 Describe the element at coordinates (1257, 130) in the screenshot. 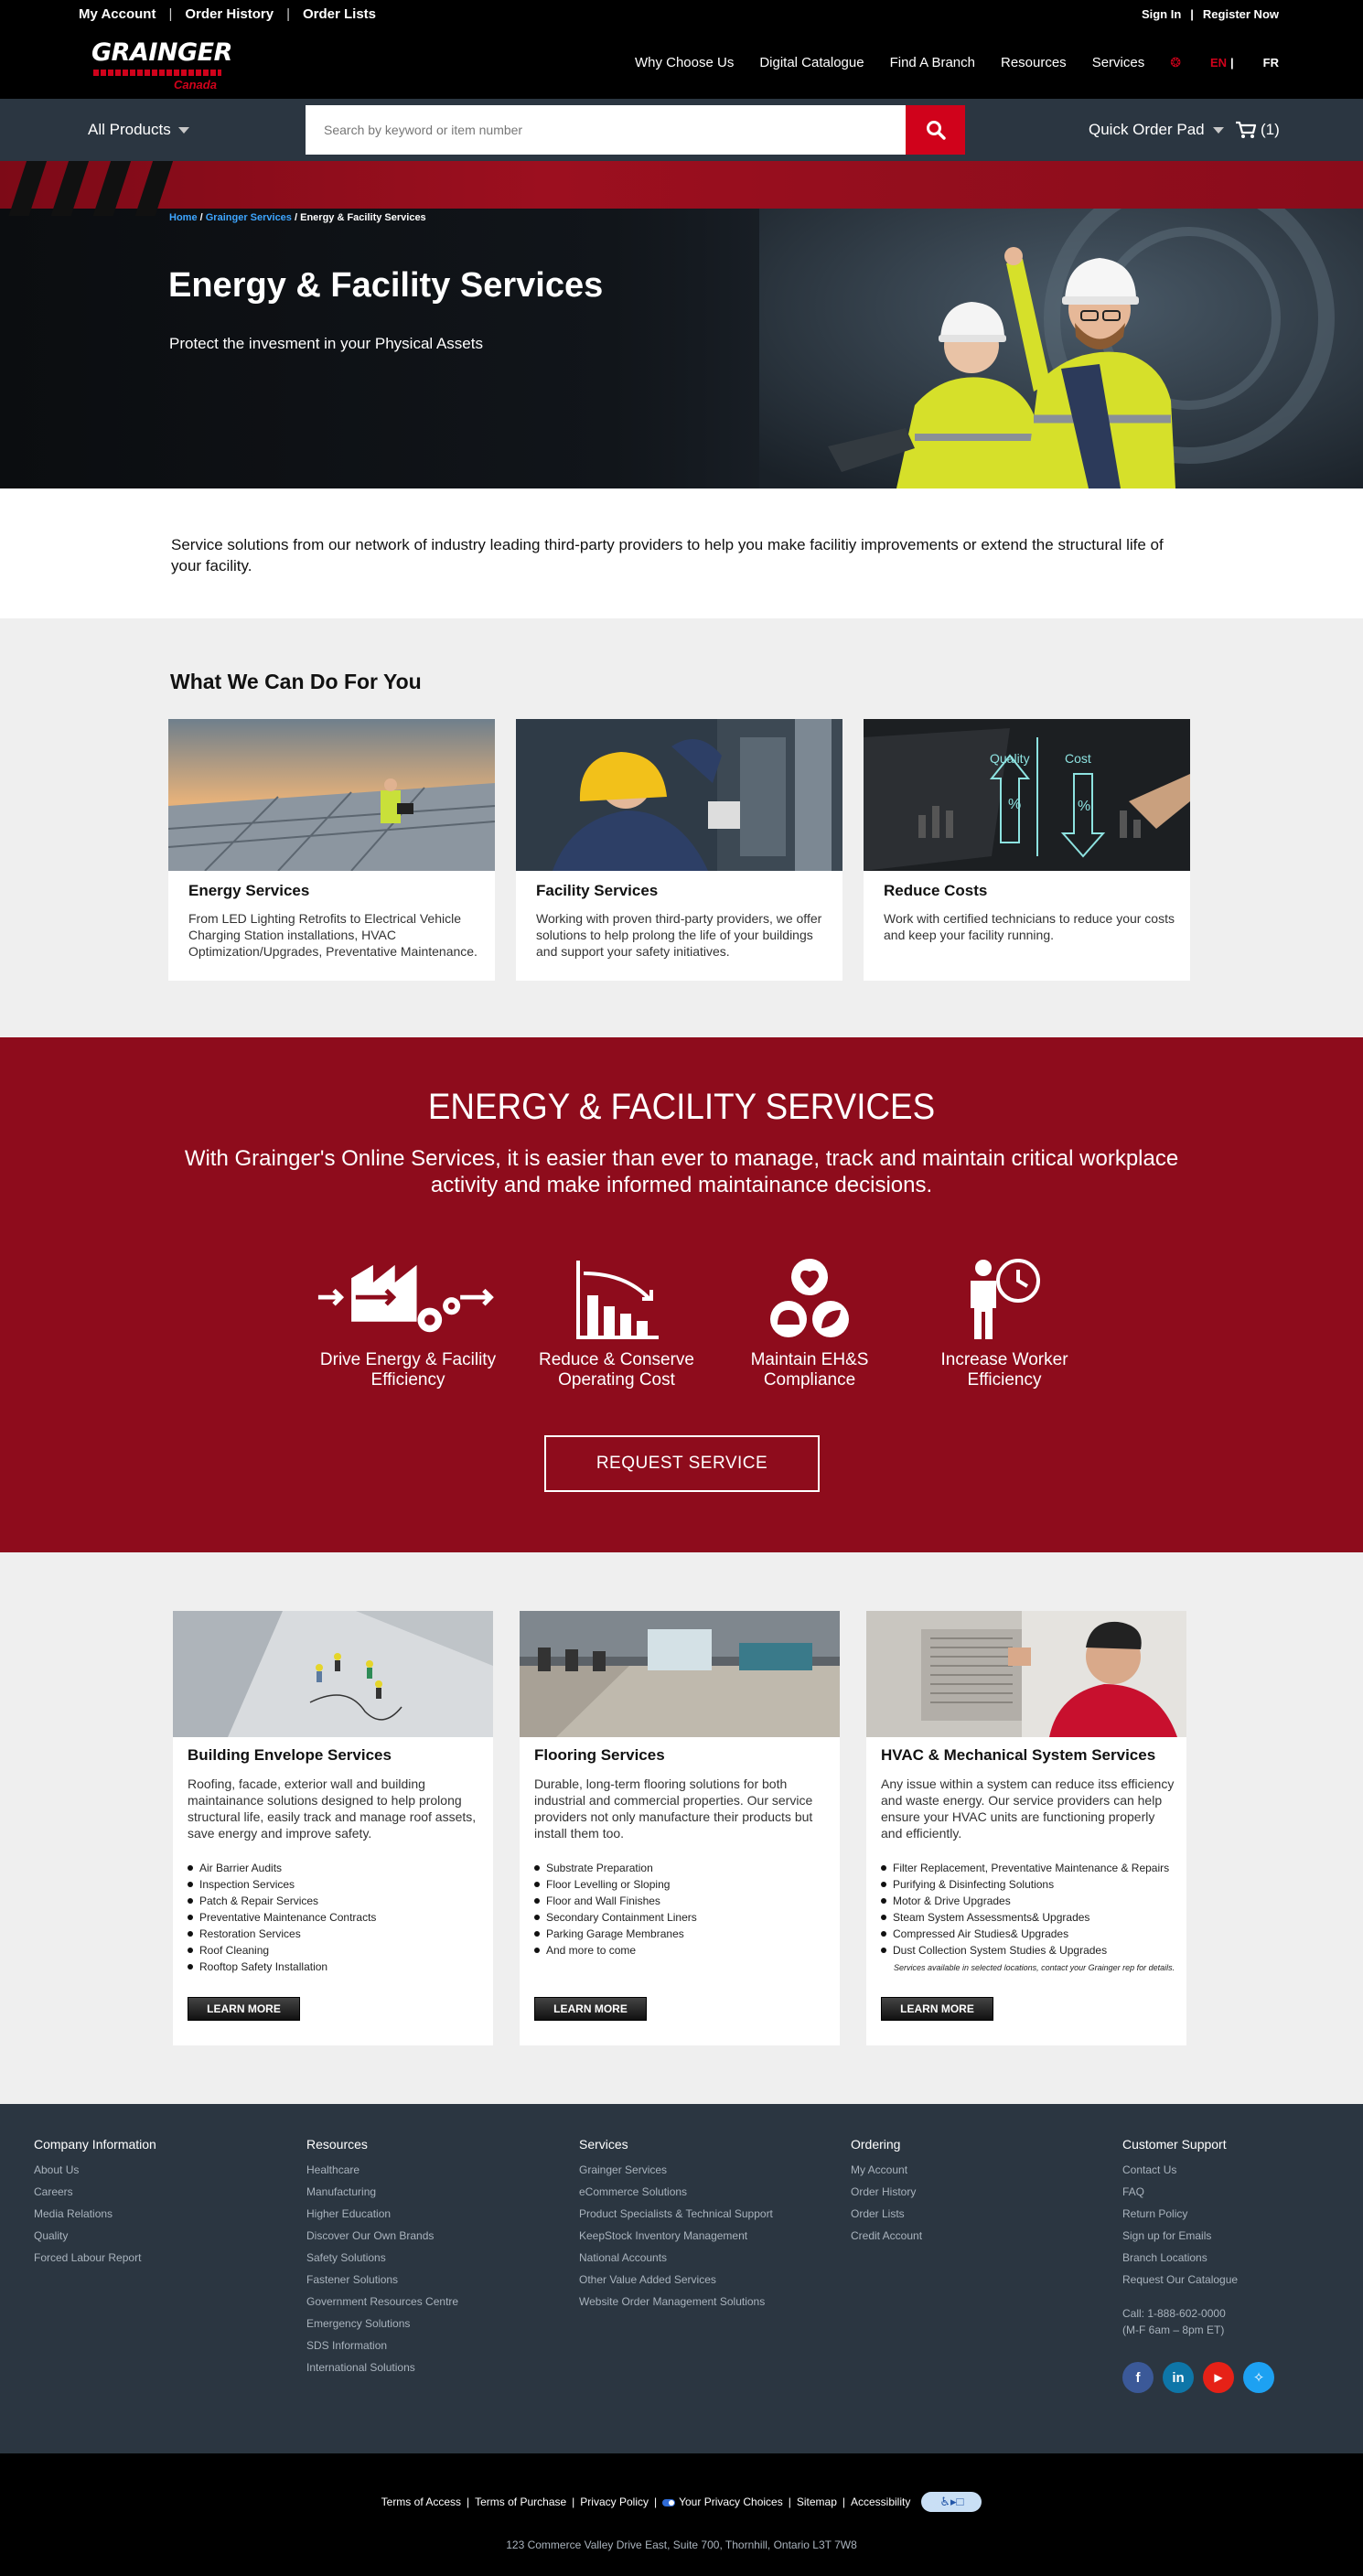

I see `cart-button: (1)` at that location.